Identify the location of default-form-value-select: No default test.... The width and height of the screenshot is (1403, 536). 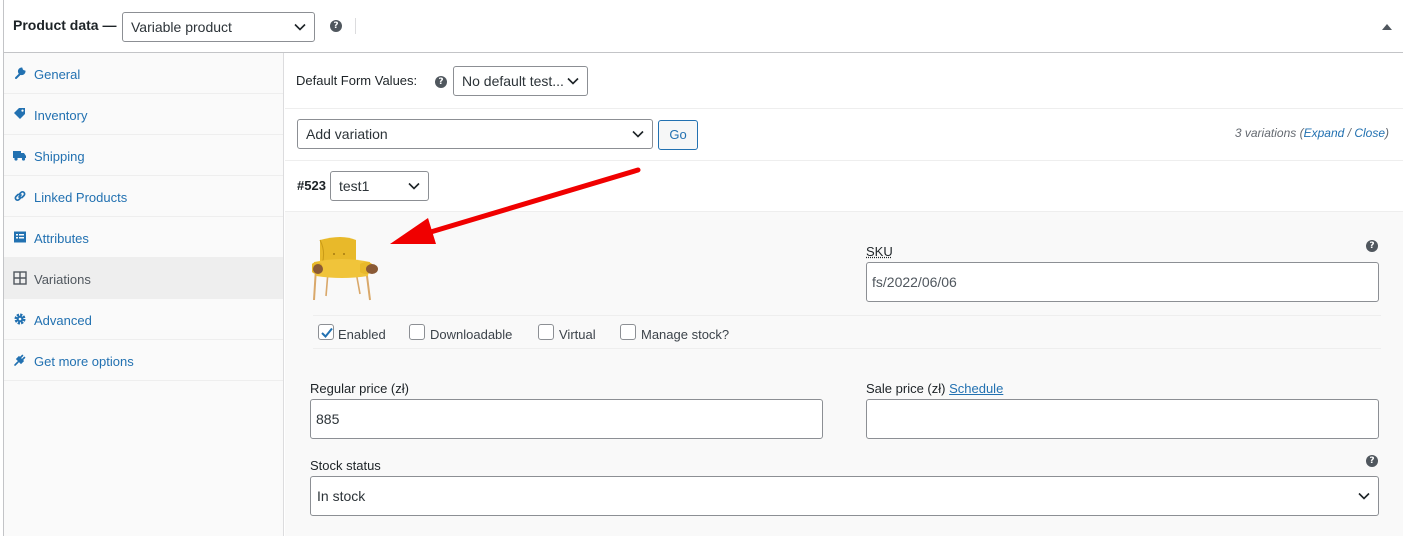
(520, 81).